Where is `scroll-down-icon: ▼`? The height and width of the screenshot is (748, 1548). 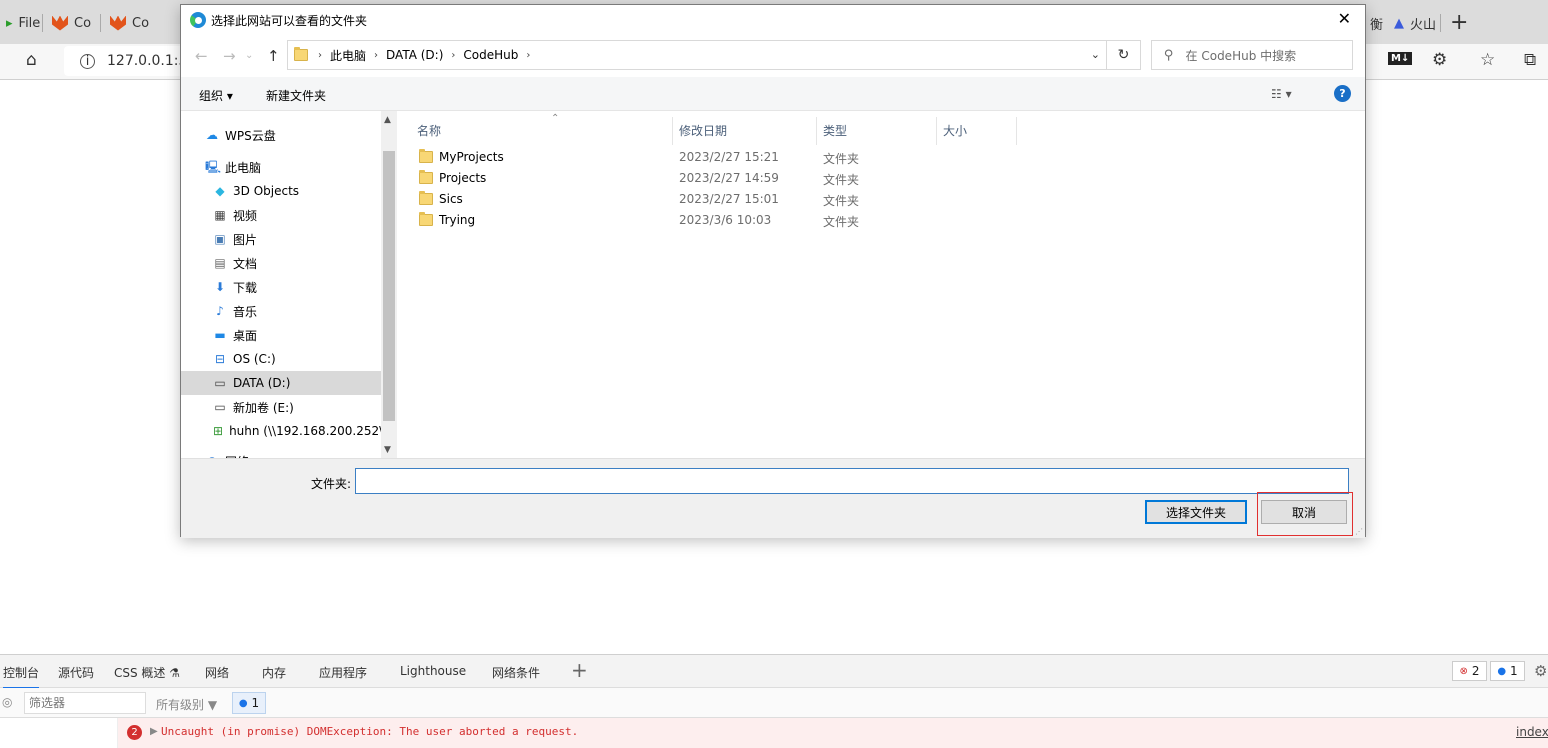
scroll-down-icon: ▼ is located at coordinates (387, 450).